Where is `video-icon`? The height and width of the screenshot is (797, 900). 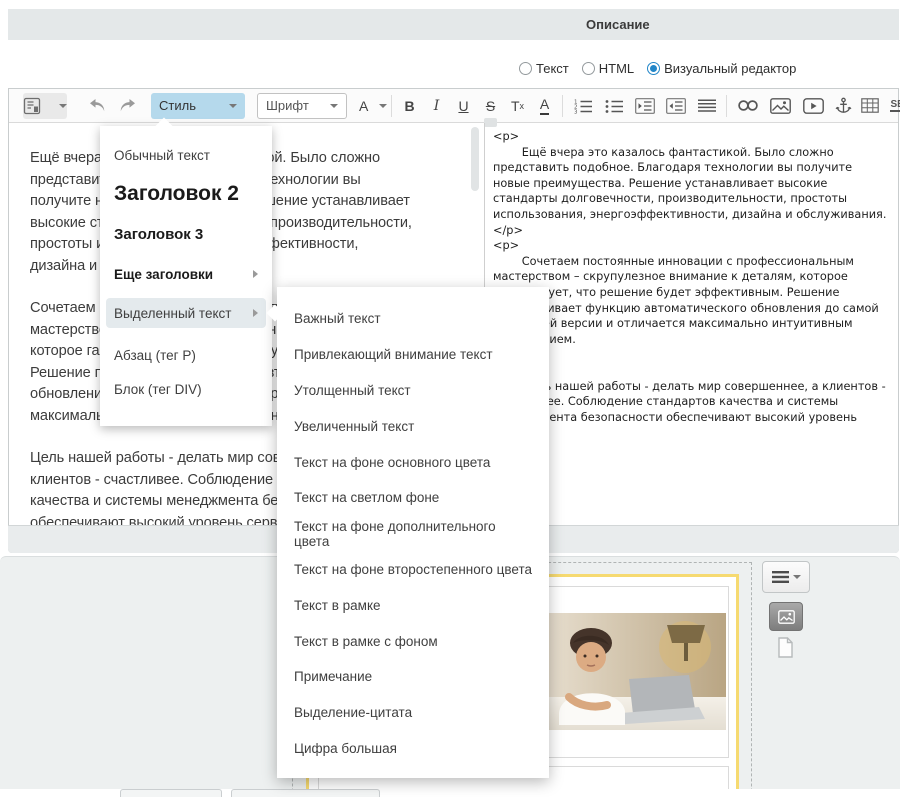 video-icon is located at coordinates (813, 105).